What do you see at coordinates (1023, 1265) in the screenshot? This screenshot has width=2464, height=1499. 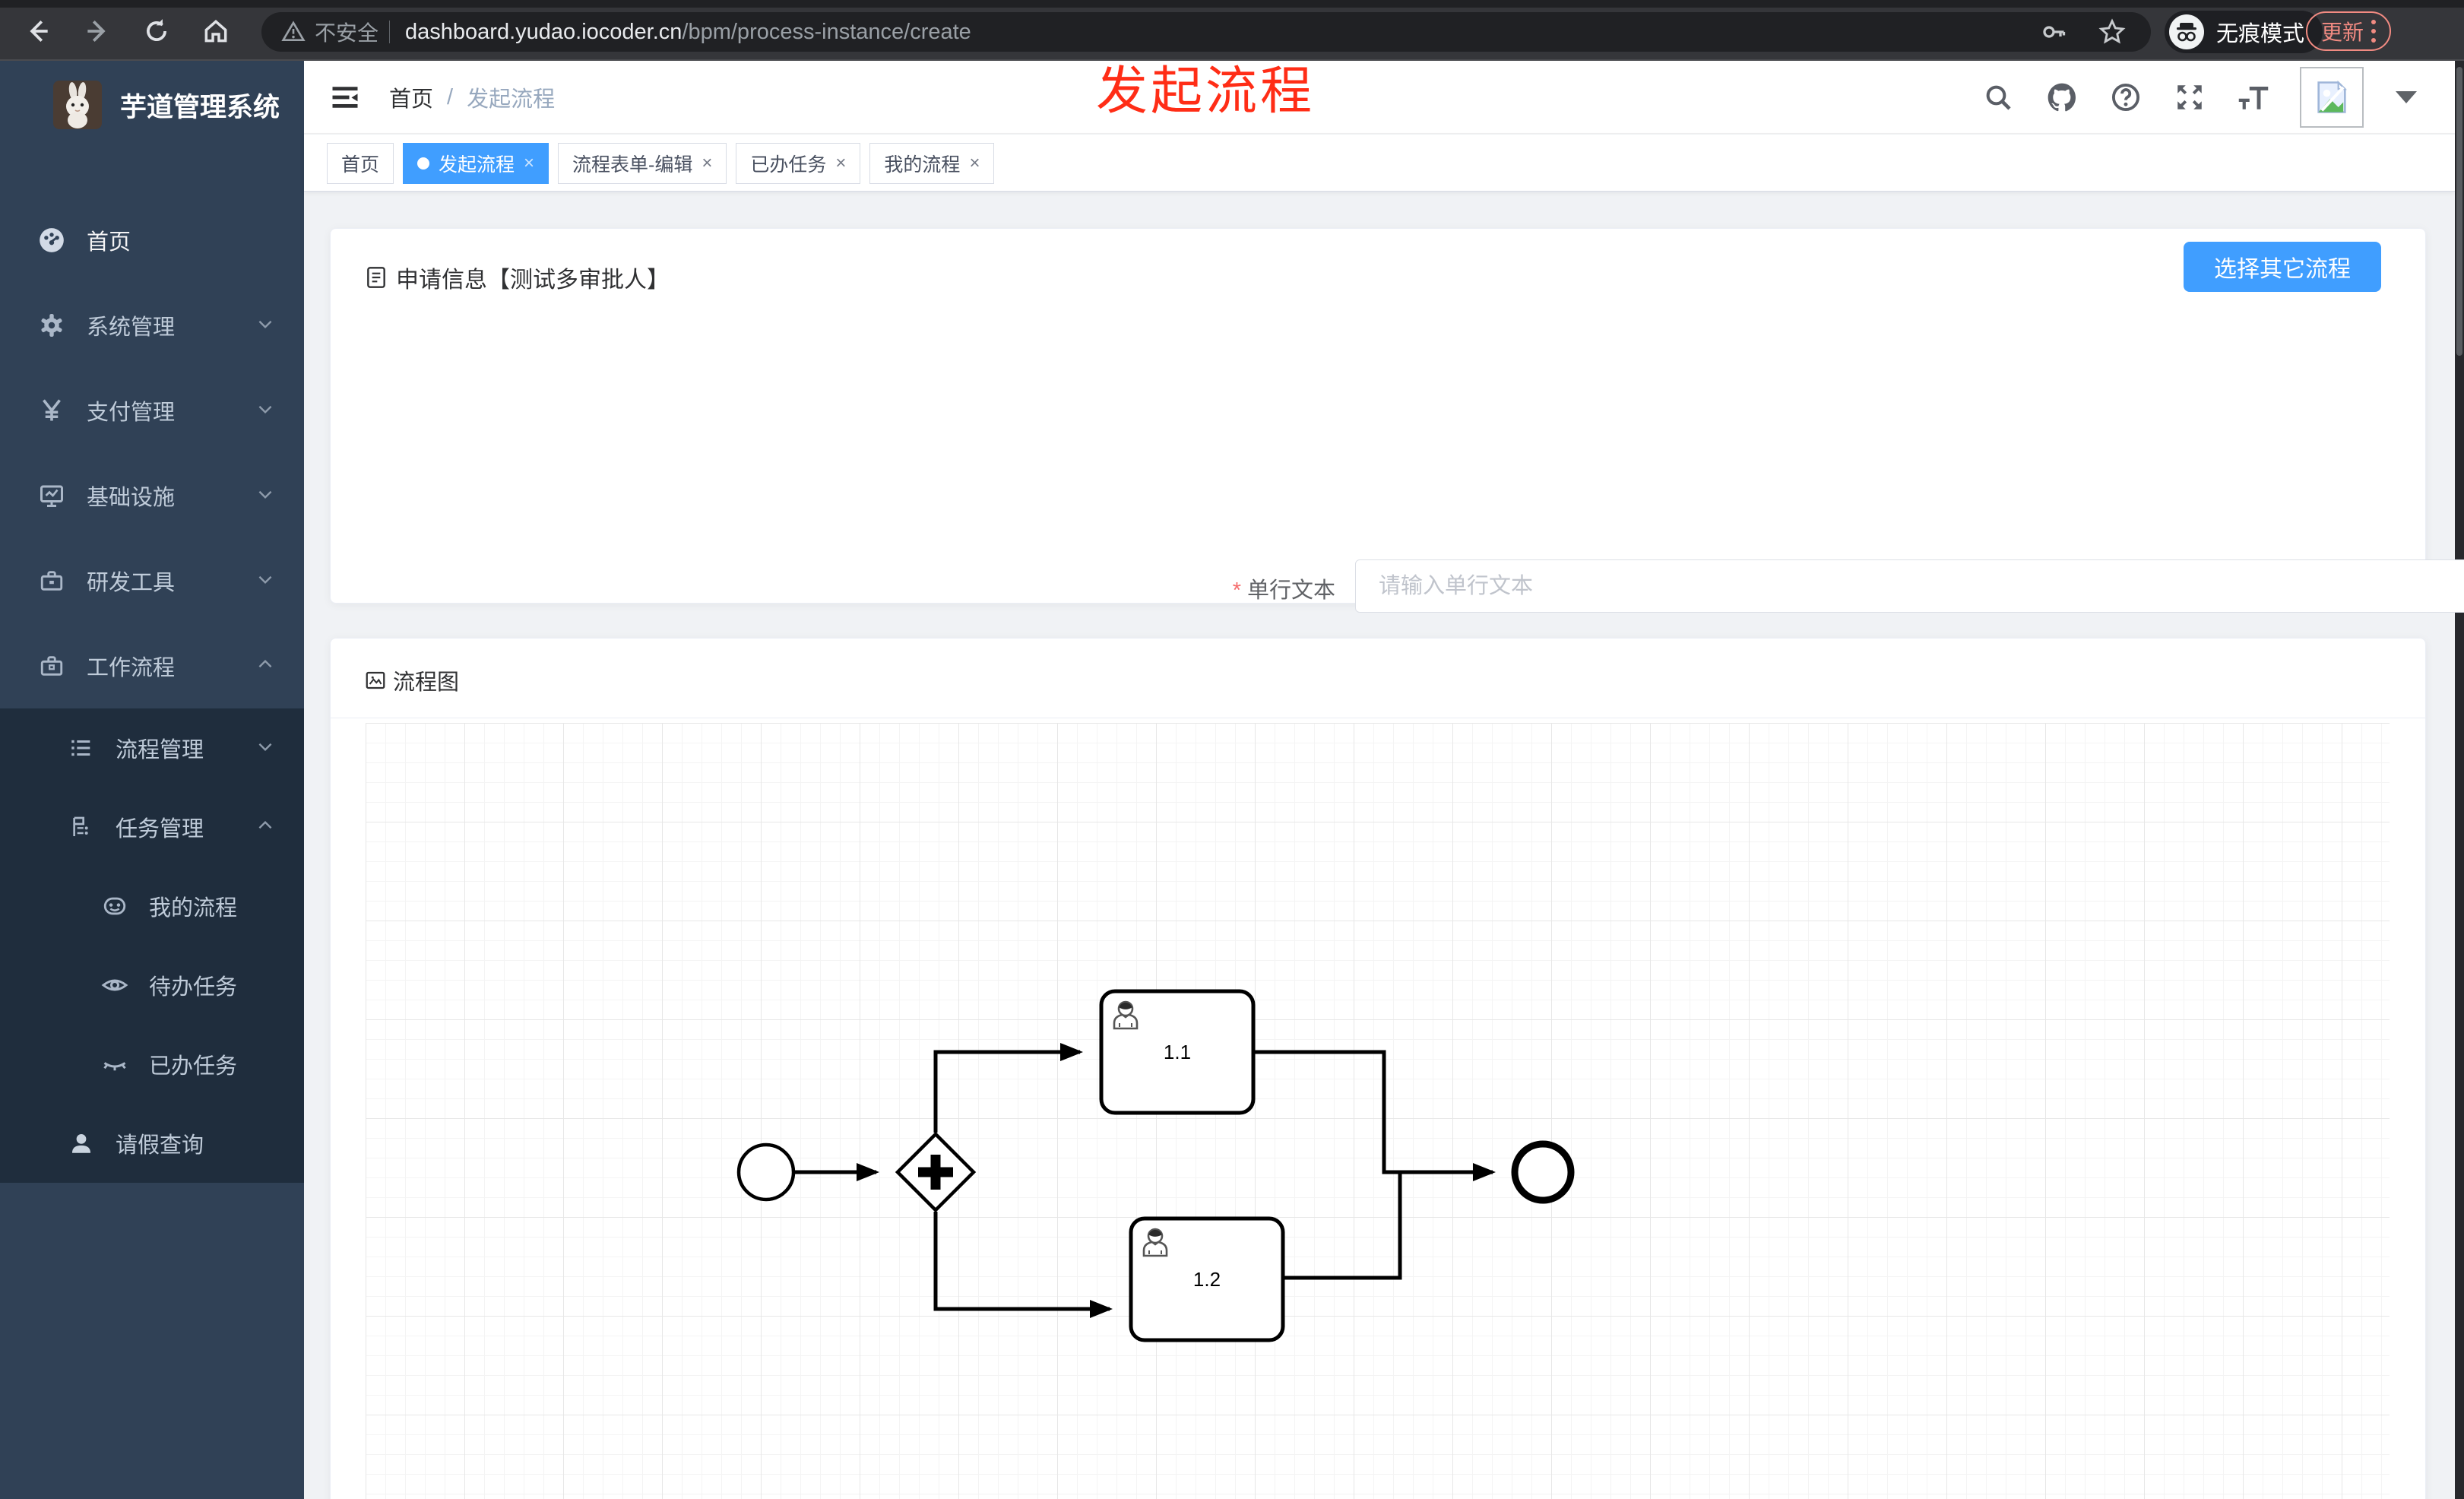 I see `flow-gateway-to-task2` at bounding box center [1023, 1265].